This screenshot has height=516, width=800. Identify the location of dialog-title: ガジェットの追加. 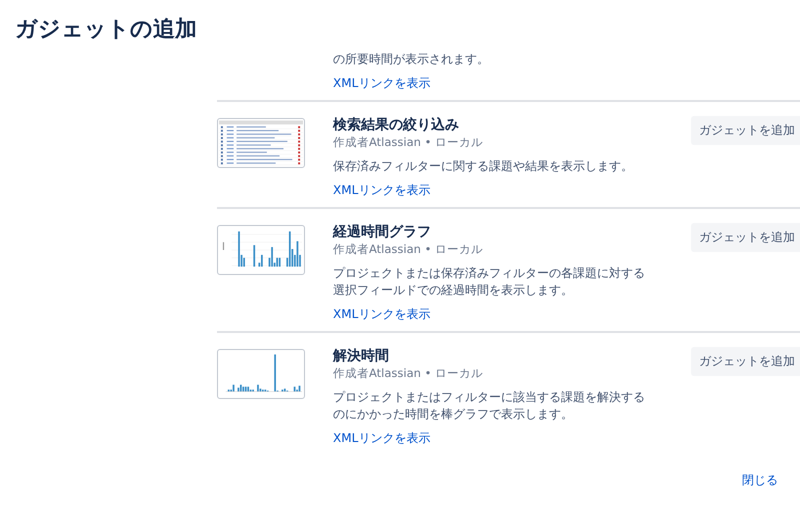
(106, 30).